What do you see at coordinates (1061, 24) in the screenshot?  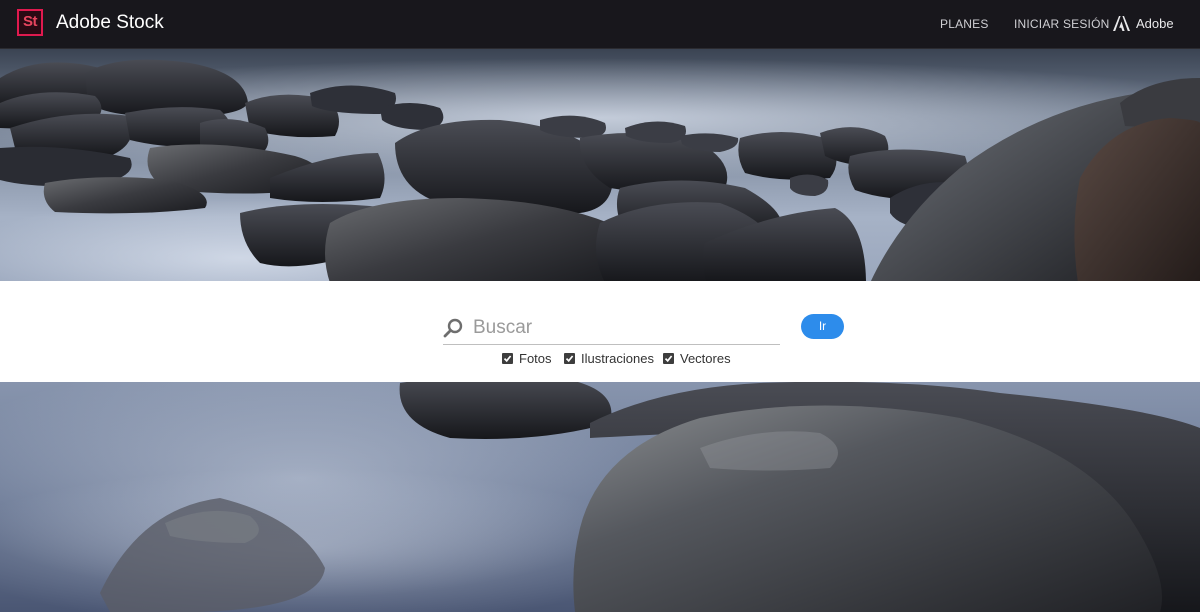 I see `nav-login-link: INICIAR SESIÓN` at bounding box center [1061, 24].